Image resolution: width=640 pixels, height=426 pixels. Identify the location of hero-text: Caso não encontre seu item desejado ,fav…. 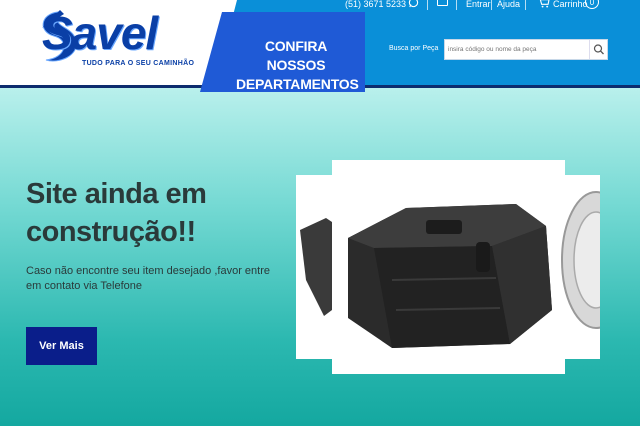
(148, 278).